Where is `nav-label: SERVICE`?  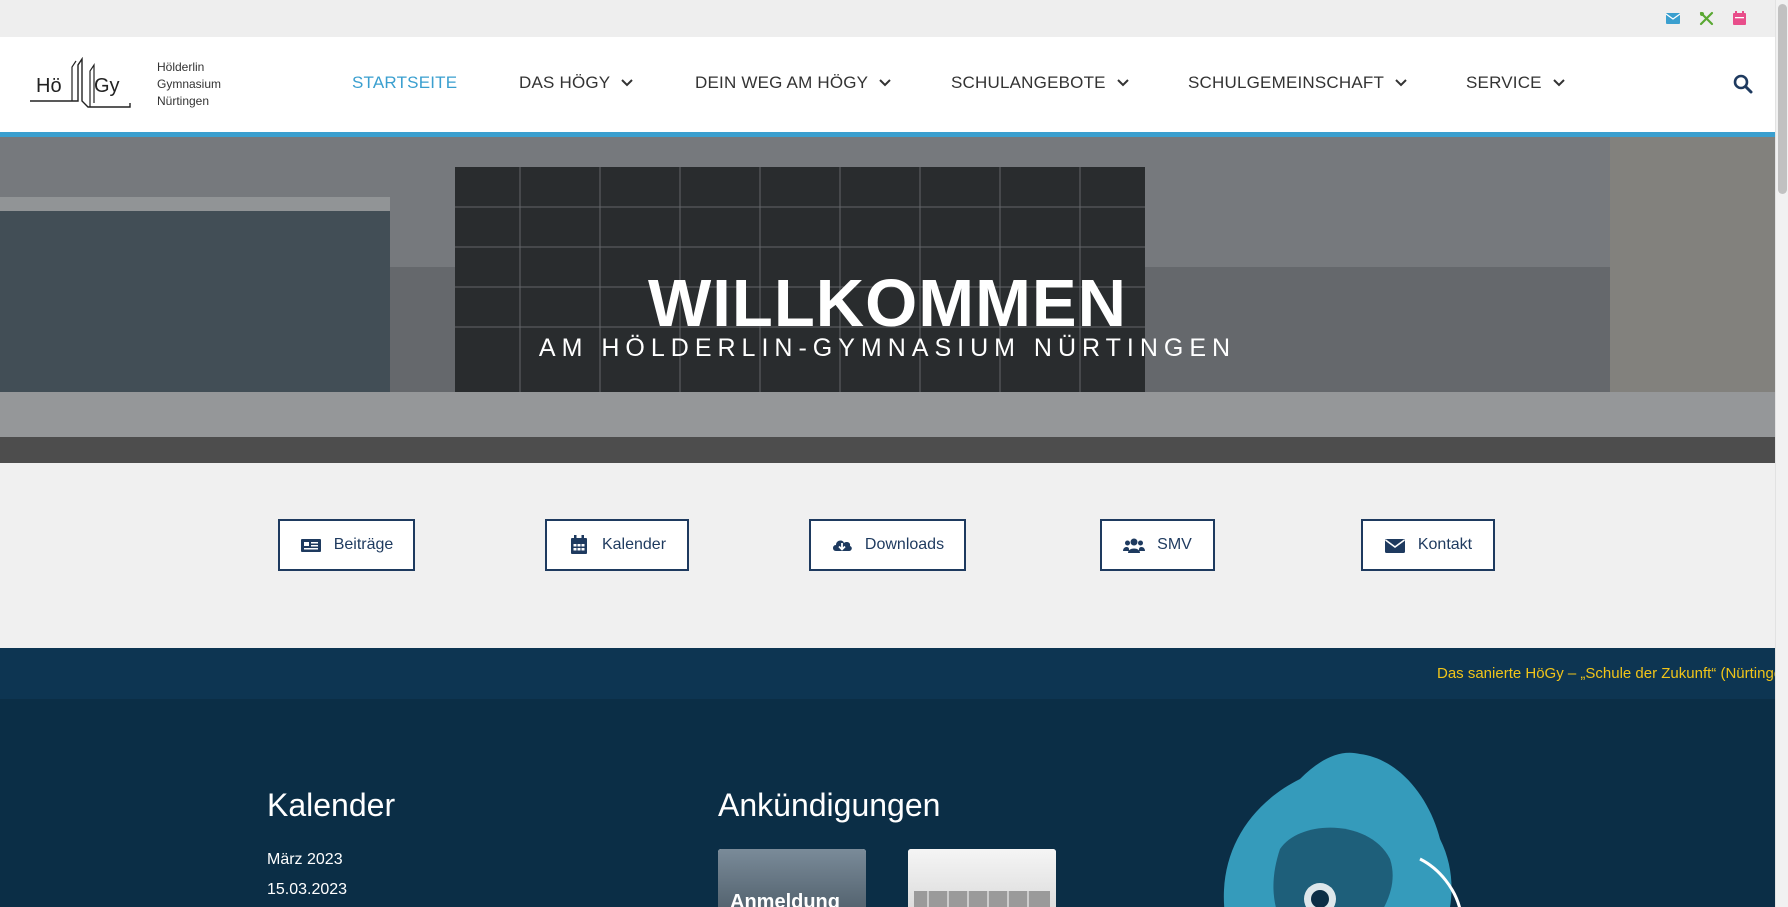 nav-label: SERVICE is located at coordinates (1504, 82).